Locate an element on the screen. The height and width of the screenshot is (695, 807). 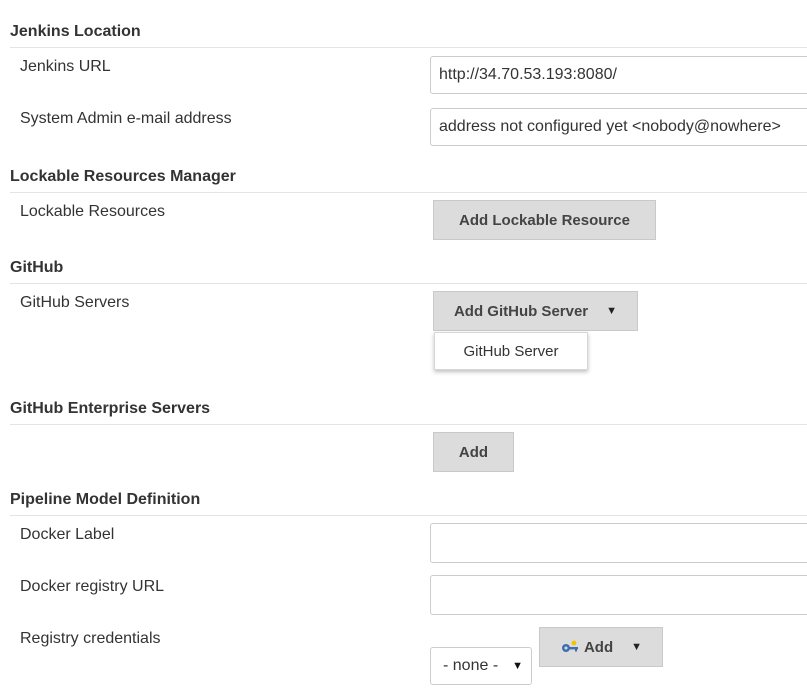
jenkins-url-label: Jenkins URL is located at coordinates (65, 66).